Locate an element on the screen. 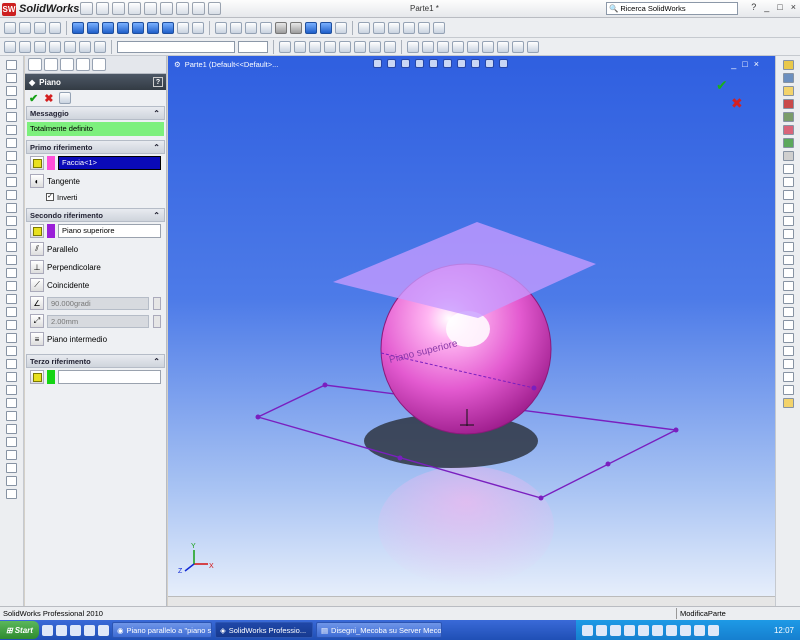 The width and height of the screenshot is (800, 640). fix-icon is located at coordinates (443, 46).